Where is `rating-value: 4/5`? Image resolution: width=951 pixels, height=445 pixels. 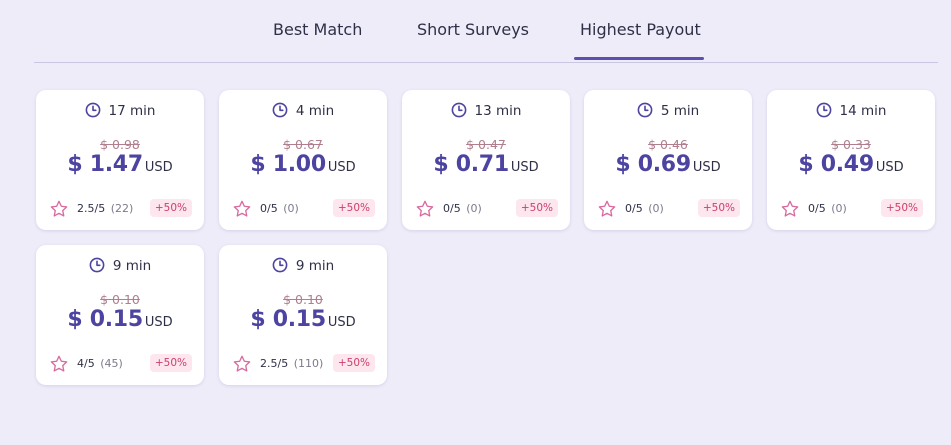
rating-value: 4/5 is located at coordinates (86, 363).